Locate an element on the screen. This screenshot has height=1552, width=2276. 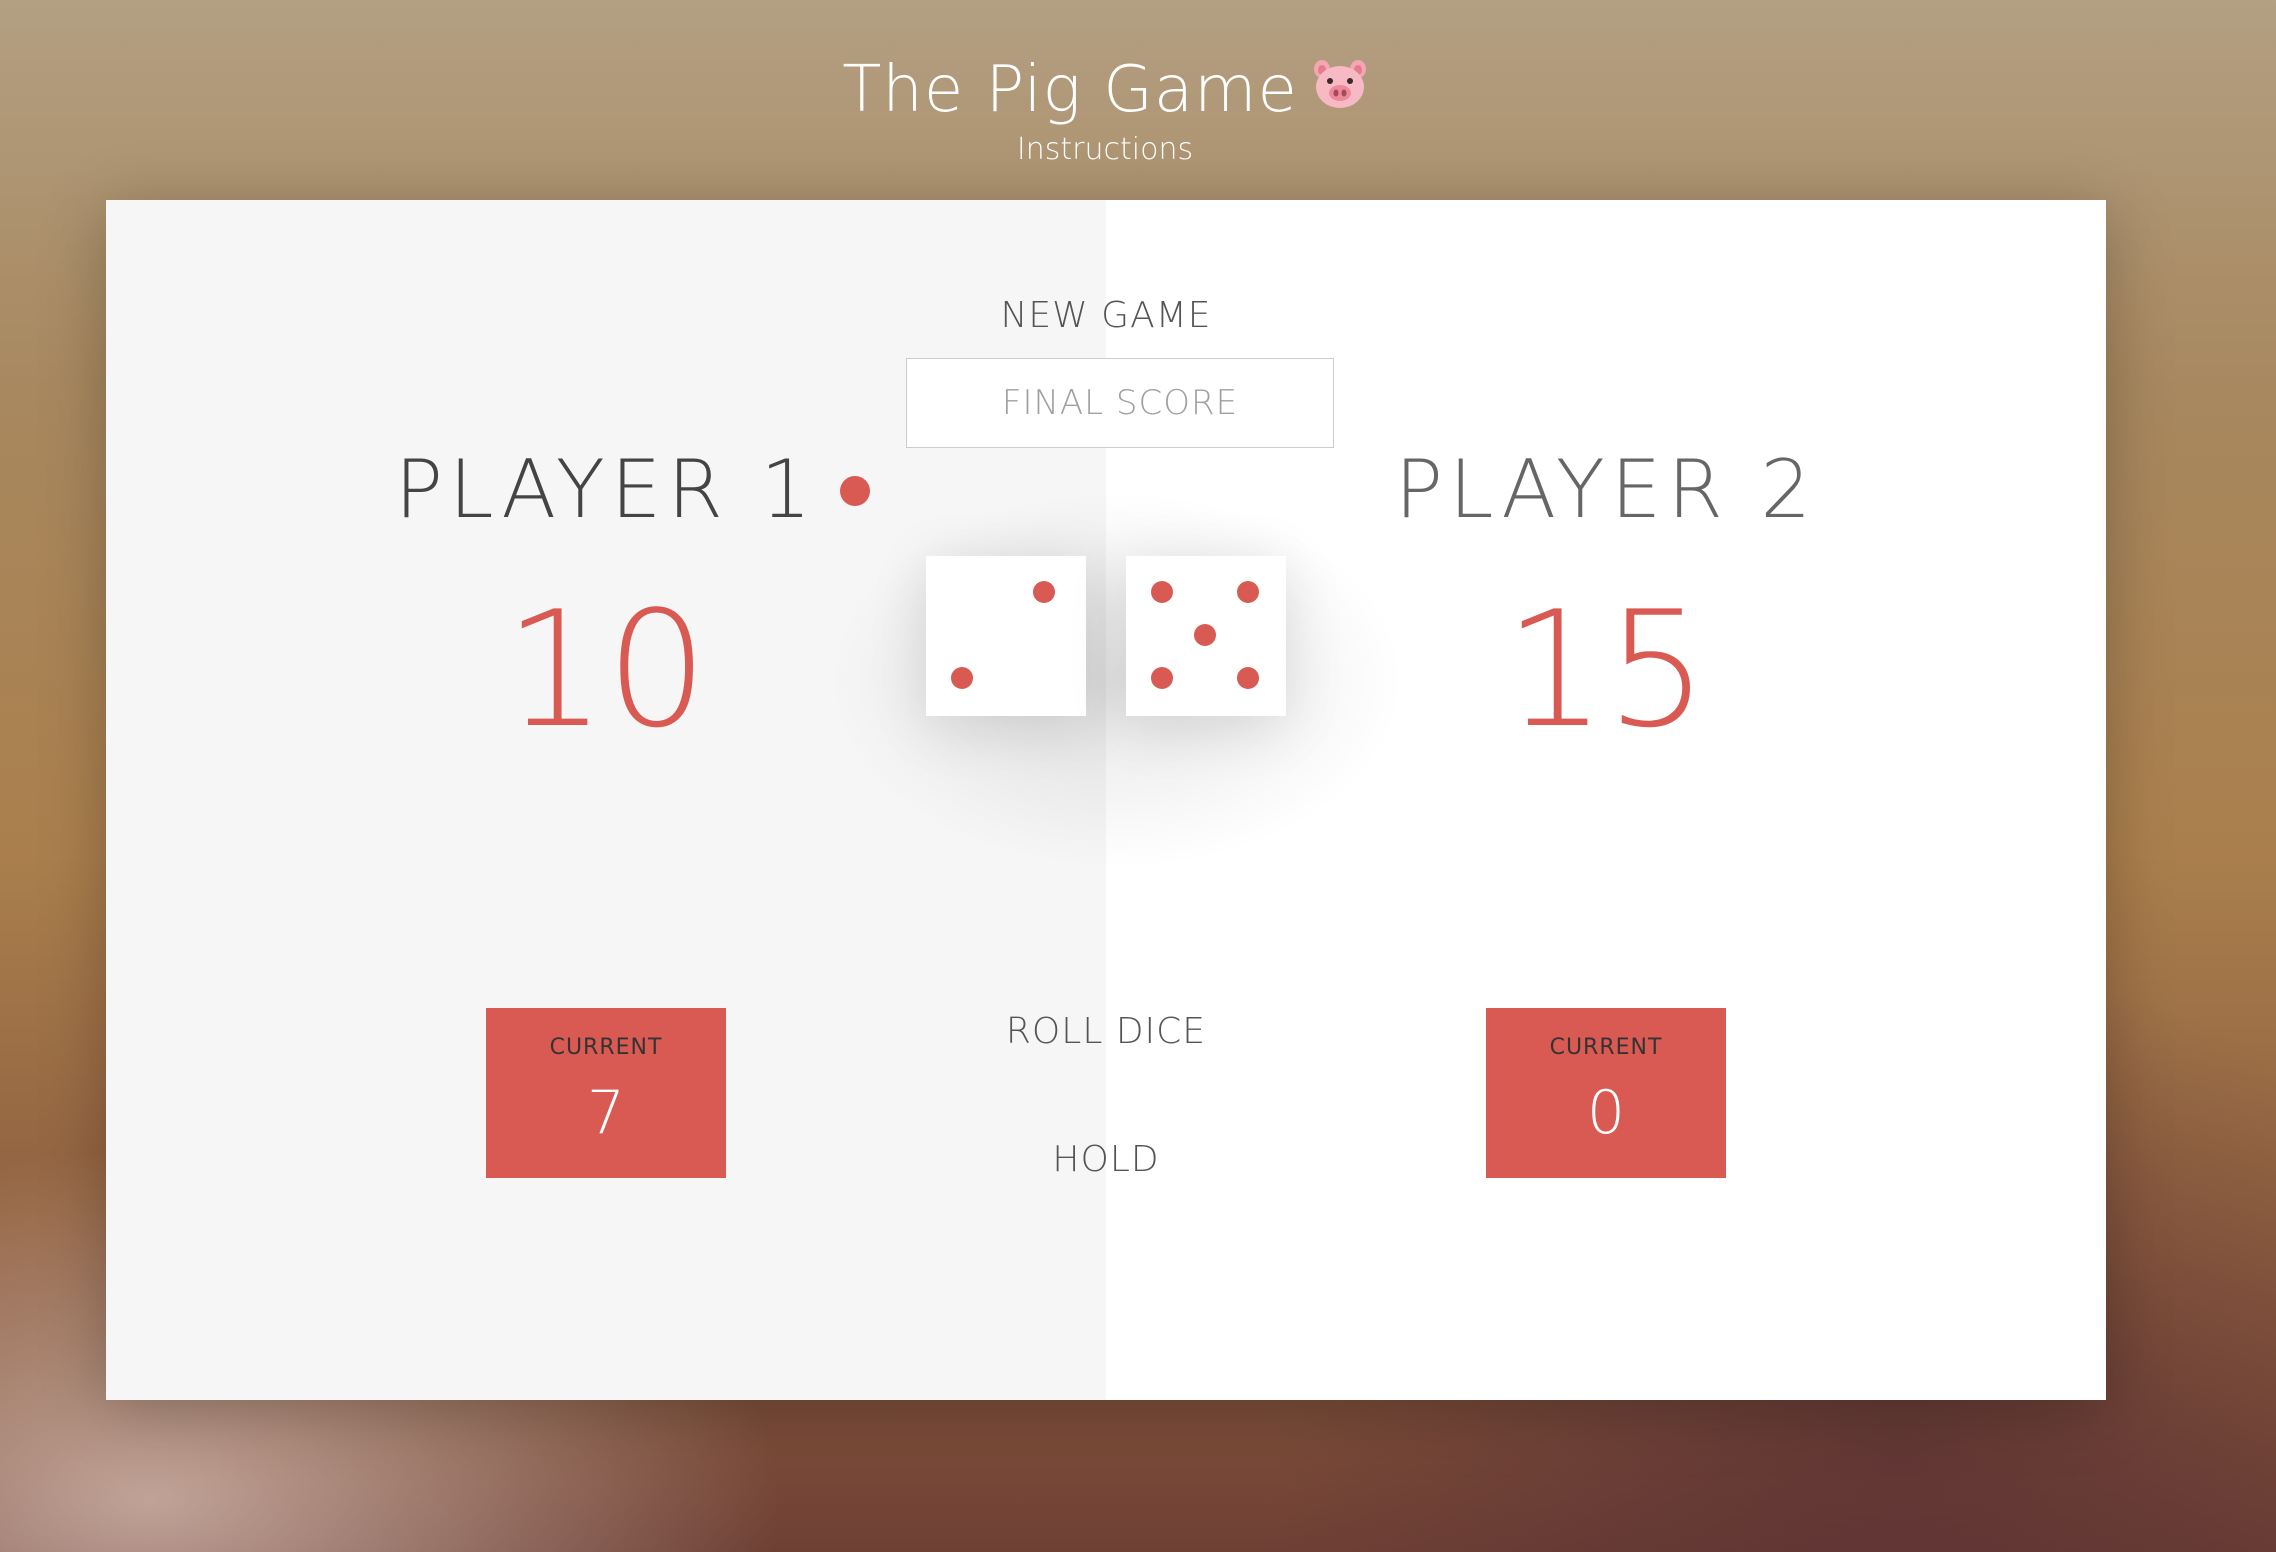
player-1-current-box: CURRENT 7 is located at coordinates (606, 1093).